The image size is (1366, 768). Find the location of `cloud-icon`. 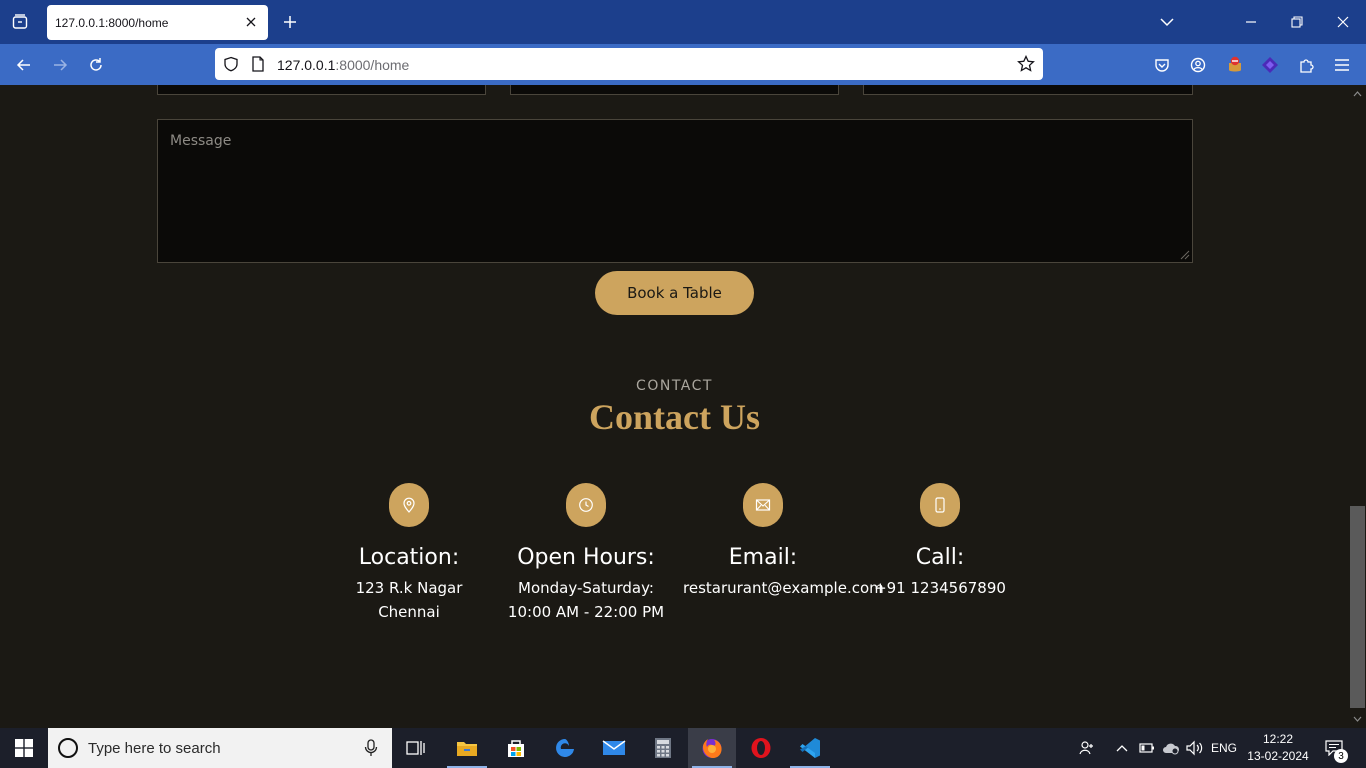

cloud-icon is located at coordinates (1171, 749).